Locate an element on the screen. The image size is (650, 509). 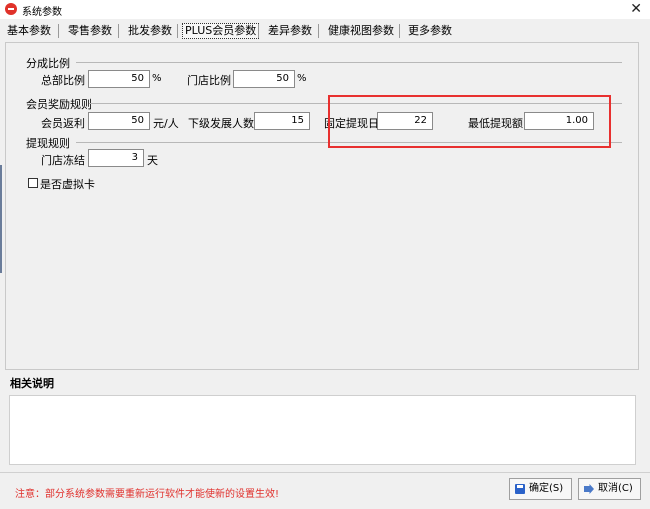
group-title-reward: 会员奖励规则 is located at coordinates (59, 104).